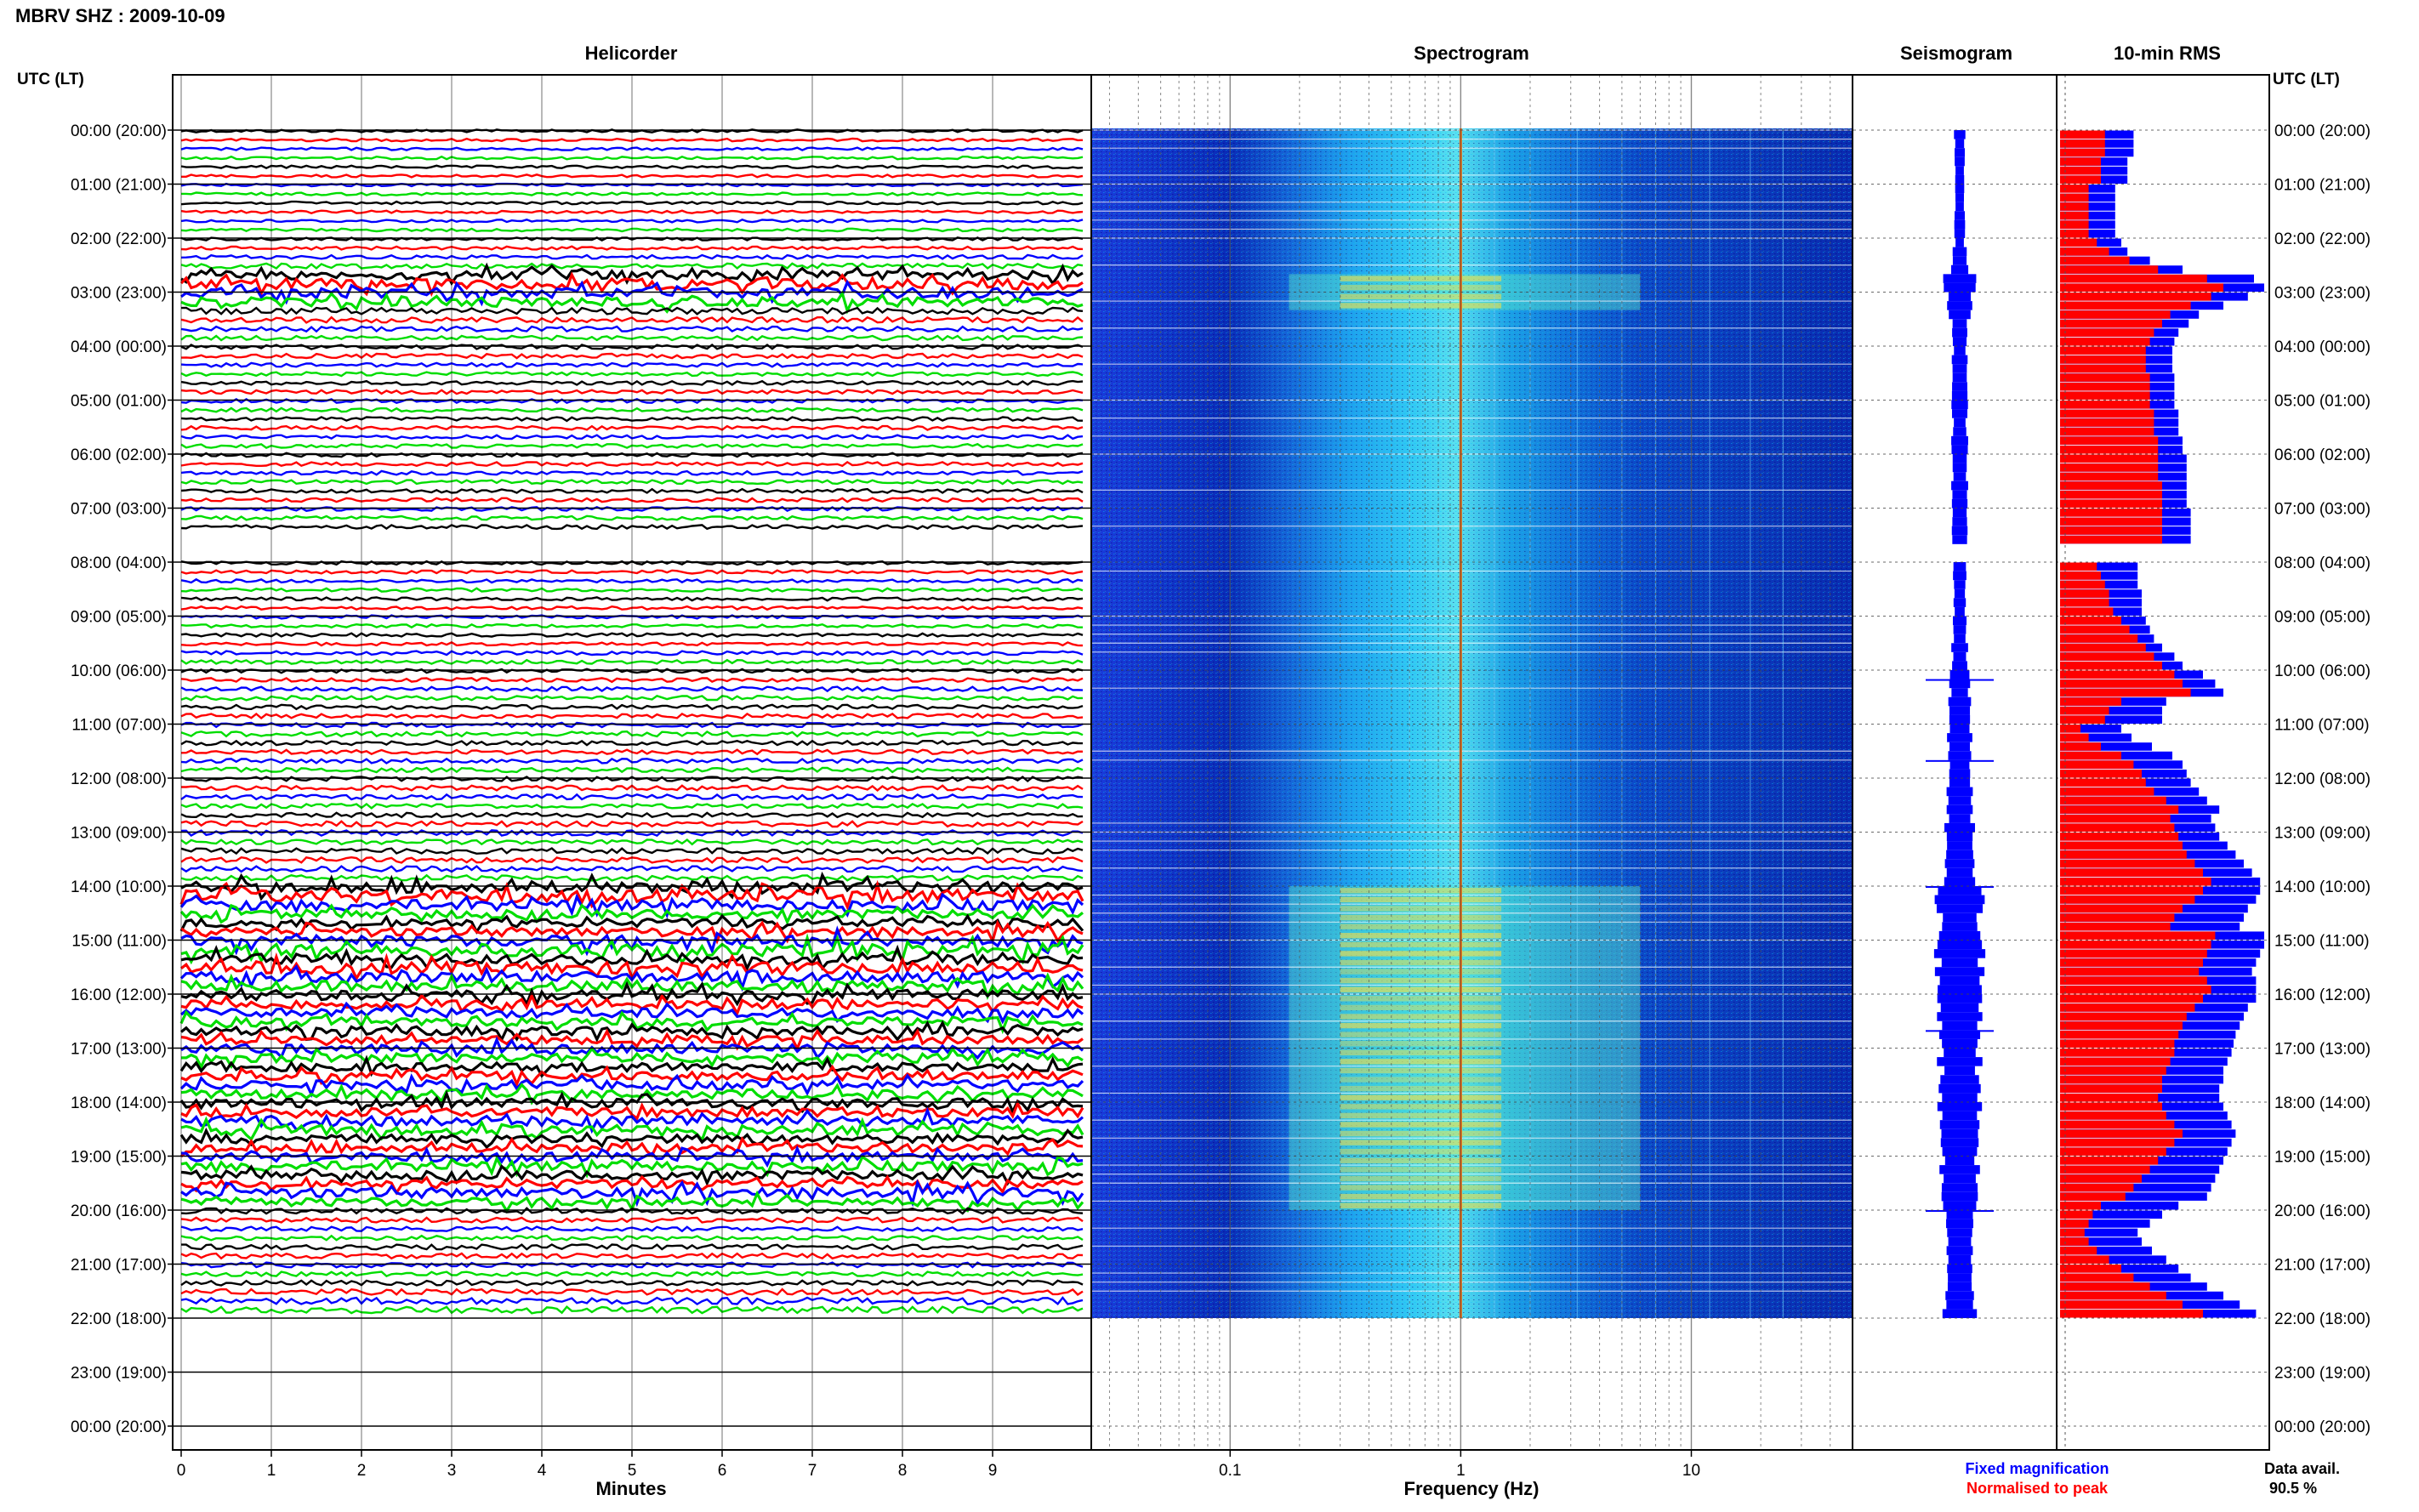 The width and height of the screenshot is (2419, 1512). I want to click on time-tick-label-left: 16:00 (12:00), so click(119, 995).